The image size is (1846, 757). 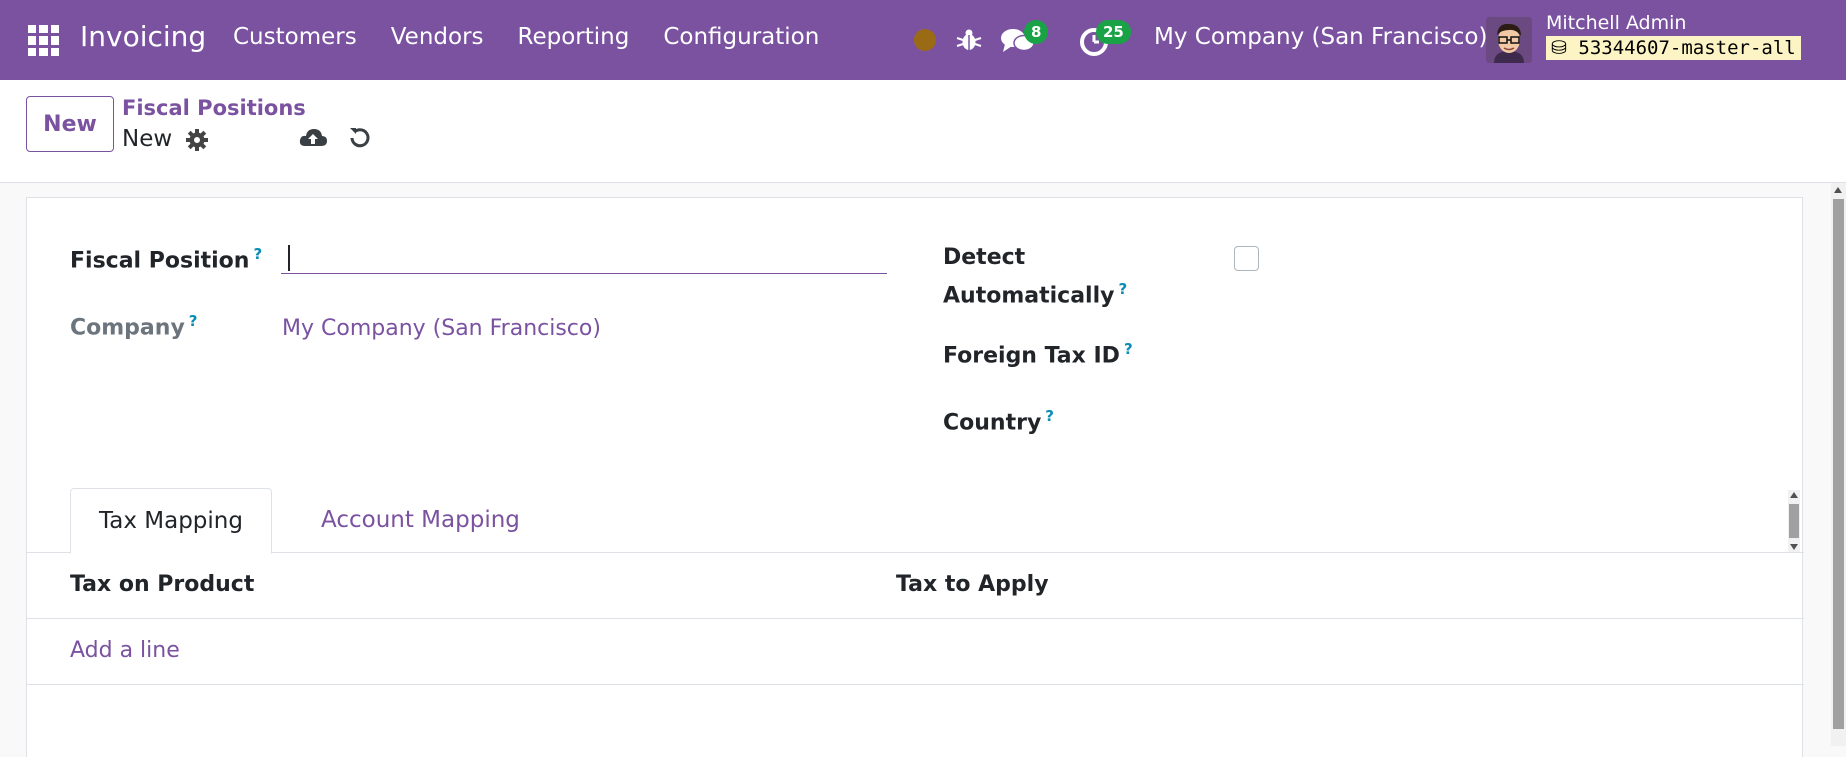 I want to click on column-tax-to-apply: Tax to Apply, so click(x=972, y=584).